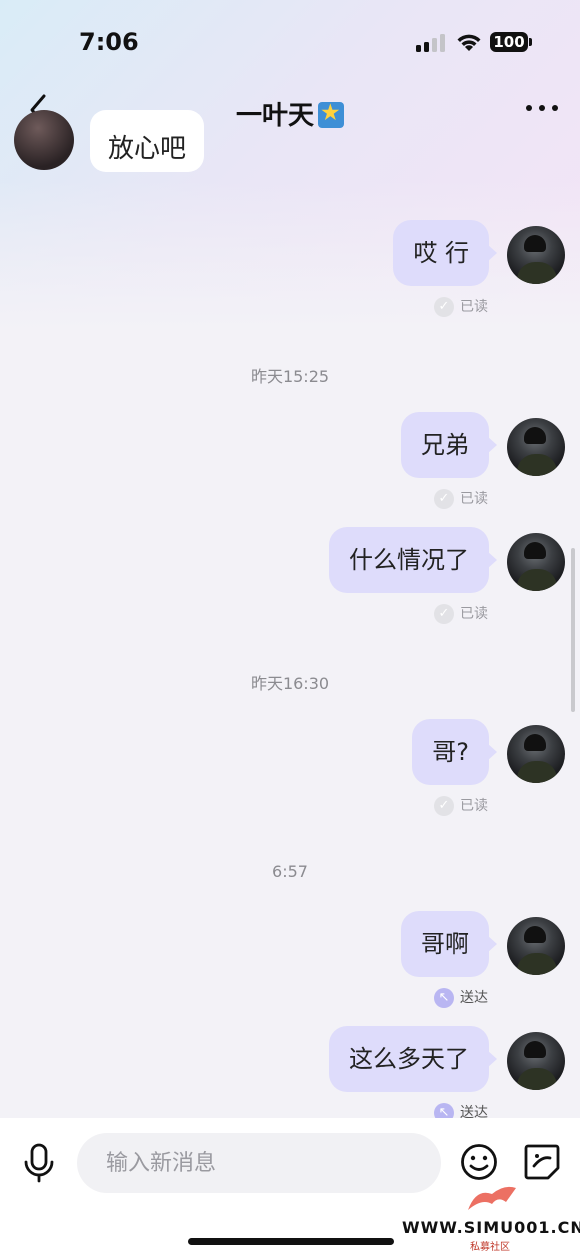 Image resolution: width=580 pixels, height=1257 pixels. What do you see at coordinates (290, 871) in the screenshot?
I see `message-timestamp: 6:57` at bounding box center [290, 871].